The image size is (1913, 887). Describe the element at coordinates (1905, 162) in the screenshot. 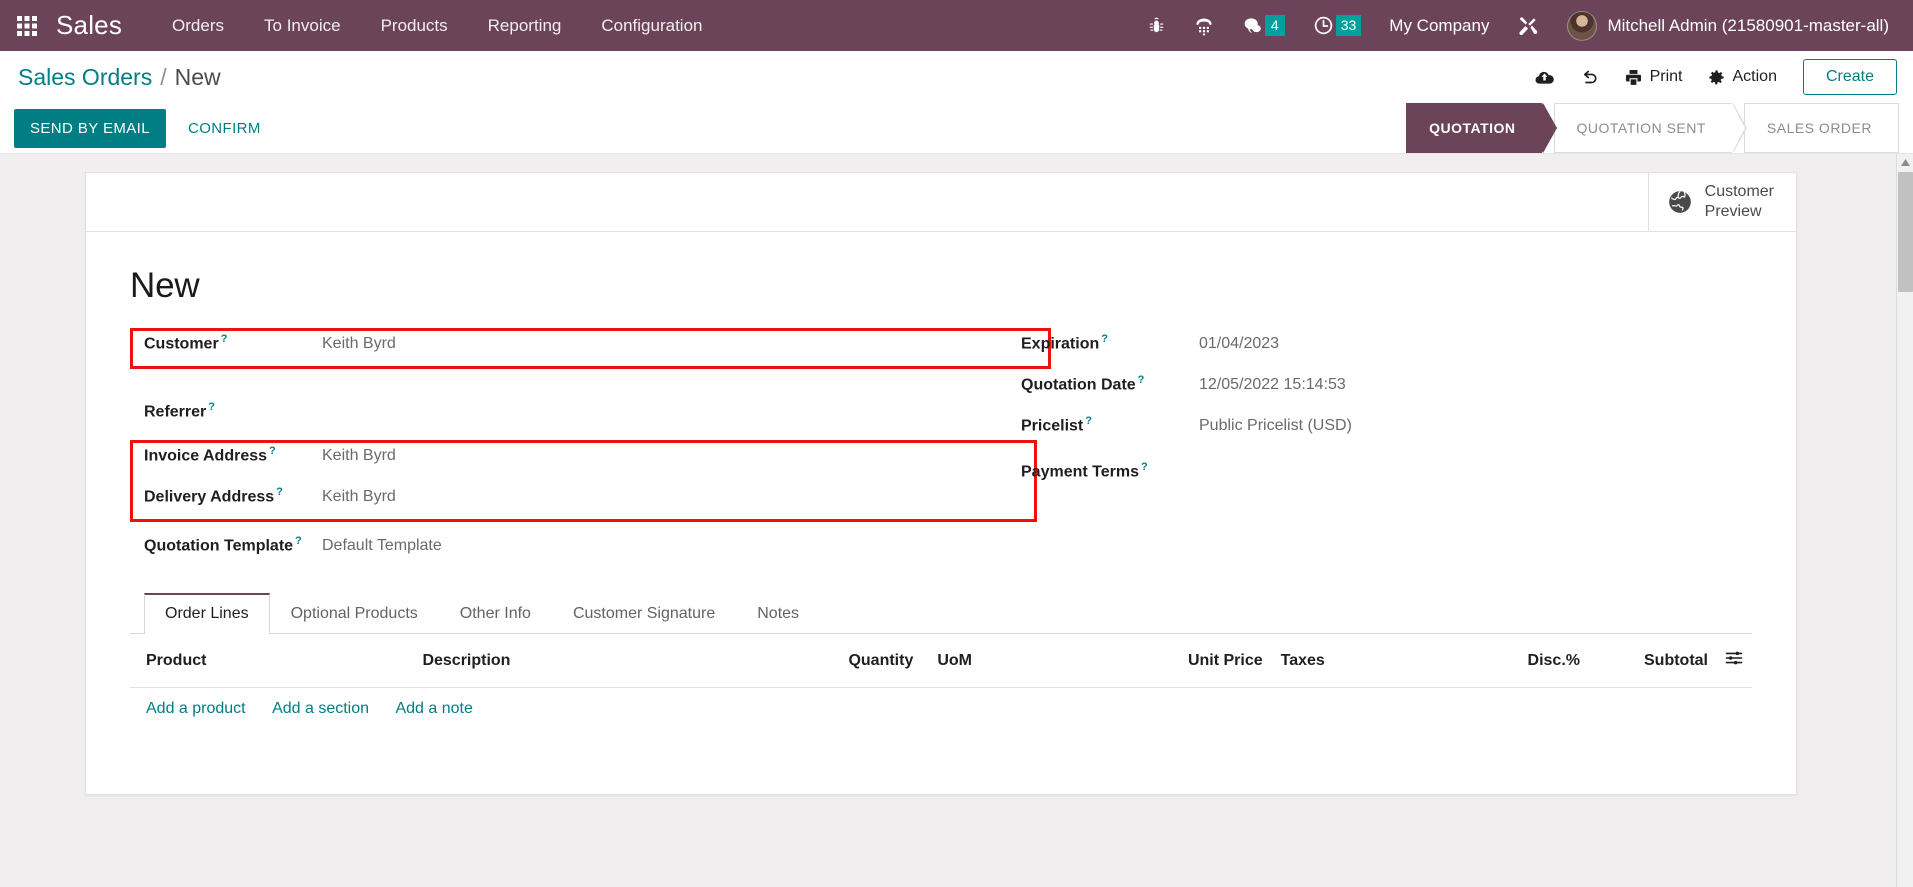

I see `scroll-up-arrow` at that location.